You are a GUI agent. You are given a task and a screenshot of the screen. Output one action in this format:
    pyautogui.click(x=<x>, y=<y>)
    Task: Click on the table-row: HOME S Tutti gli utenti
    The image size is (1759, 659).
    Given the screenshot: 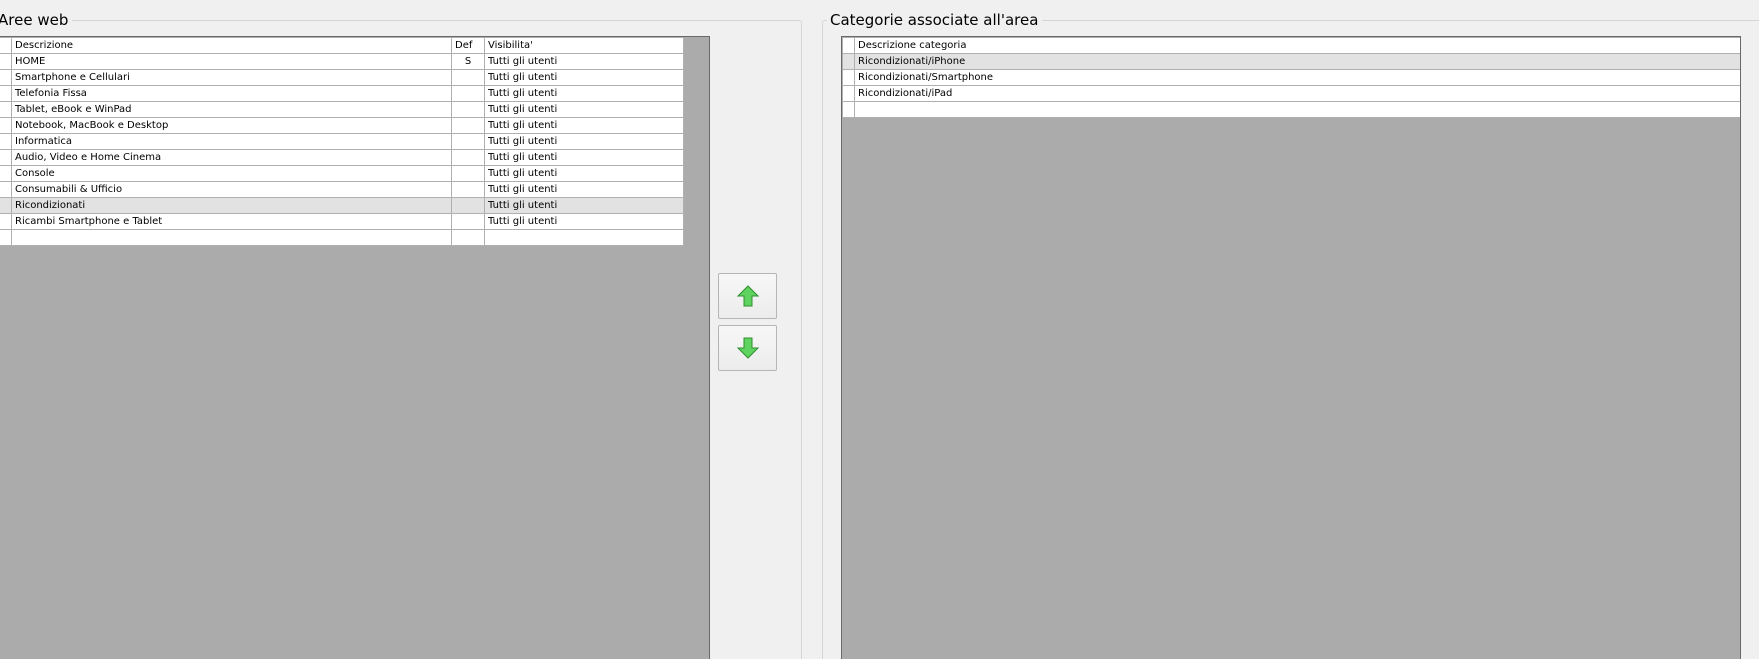 What is the action you would take?
    pyautogui.click(x=342, y=61)
    